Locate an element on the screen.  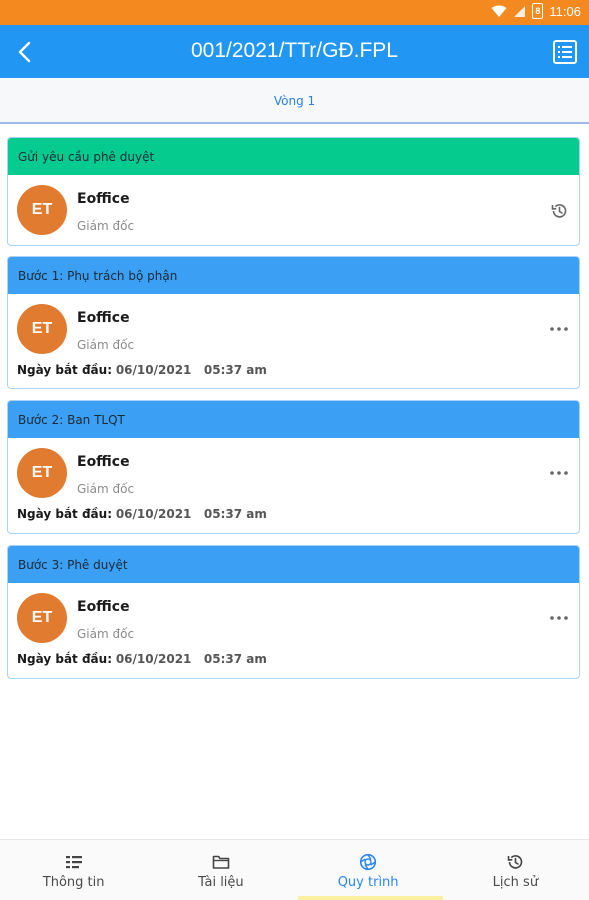
folder-icon is located at coordinates (221, 862).